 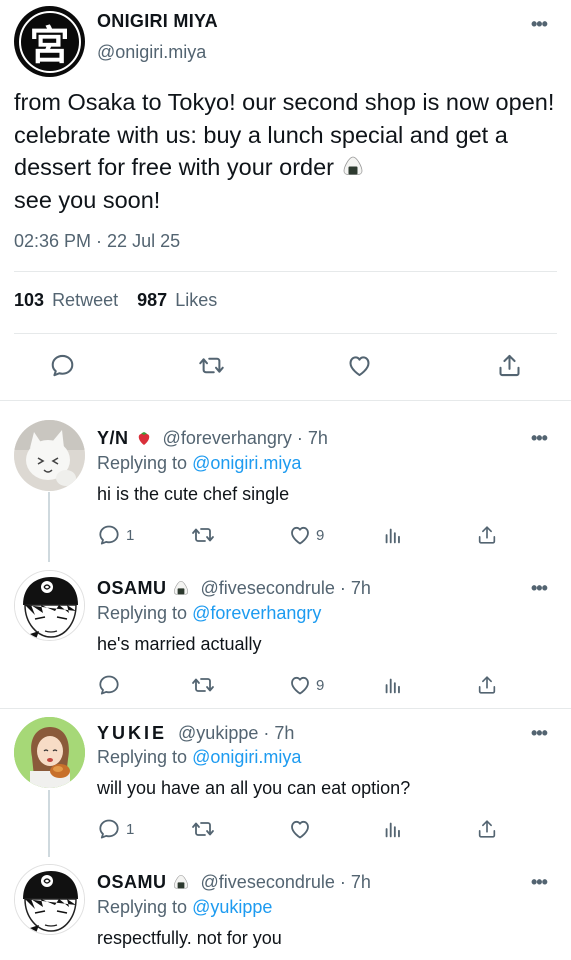 What do you see at coordinates (113, 438) in the screenshot?
I see `display-name: Y/N` at bounding box center [113, 438].